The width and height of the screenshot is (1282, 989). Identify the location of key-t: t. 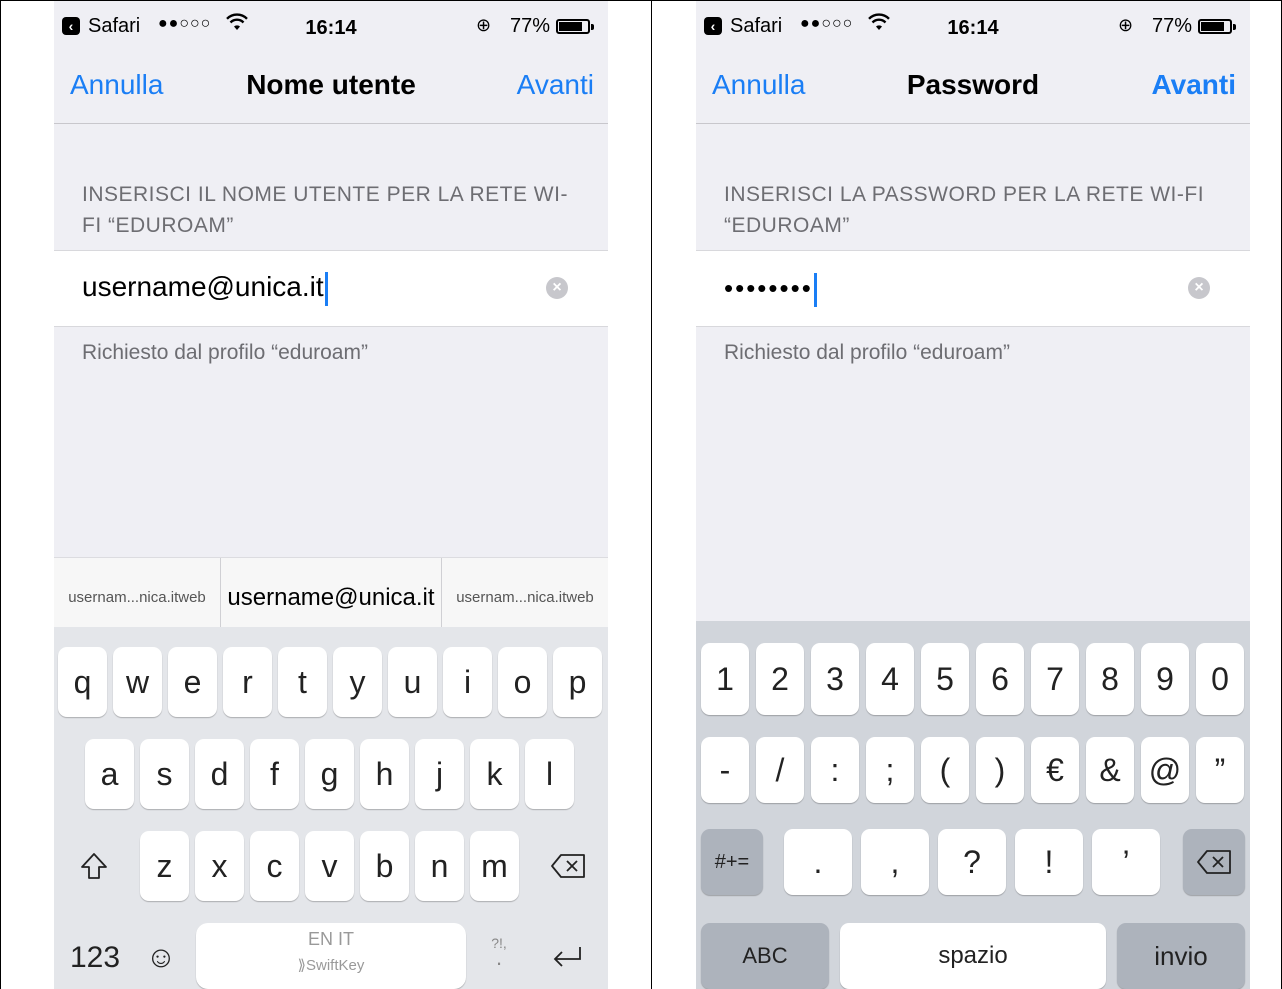
(302, 682).